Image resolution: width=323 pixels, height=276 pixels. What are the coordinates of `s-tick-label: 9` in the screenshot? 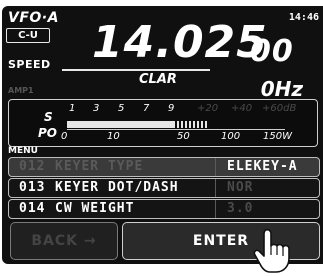 It's located at (171, 108).